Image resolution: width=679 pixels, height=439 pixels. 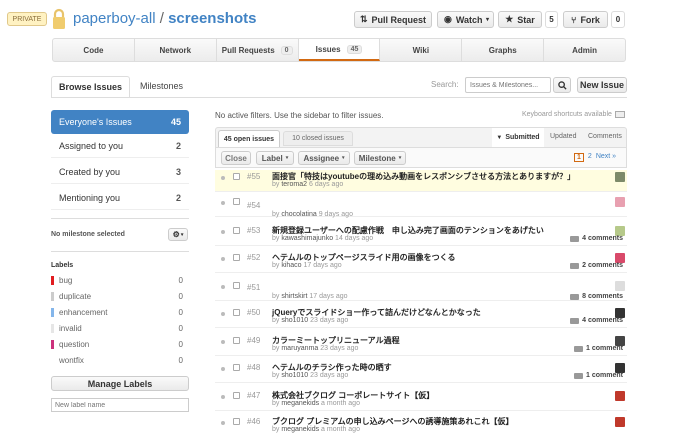 I want to click on private-badge: PRIVATE, so click(x=27, y=19).